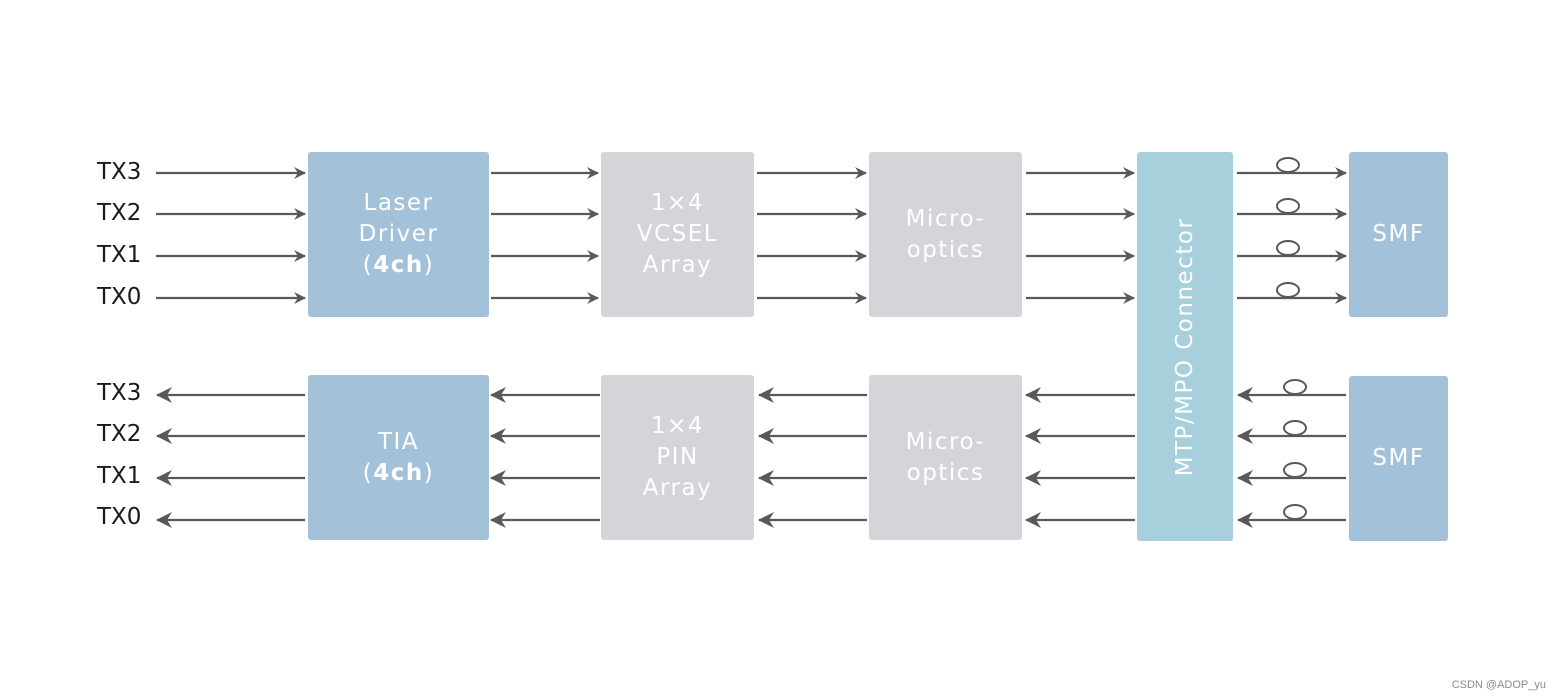 This screenshot has height=700, width=1560. What do you see at coordinates (945, 457) in the screenshot?
I see `micro-optics-rx-block: Micro- optics` at bounding box center [945, 457].